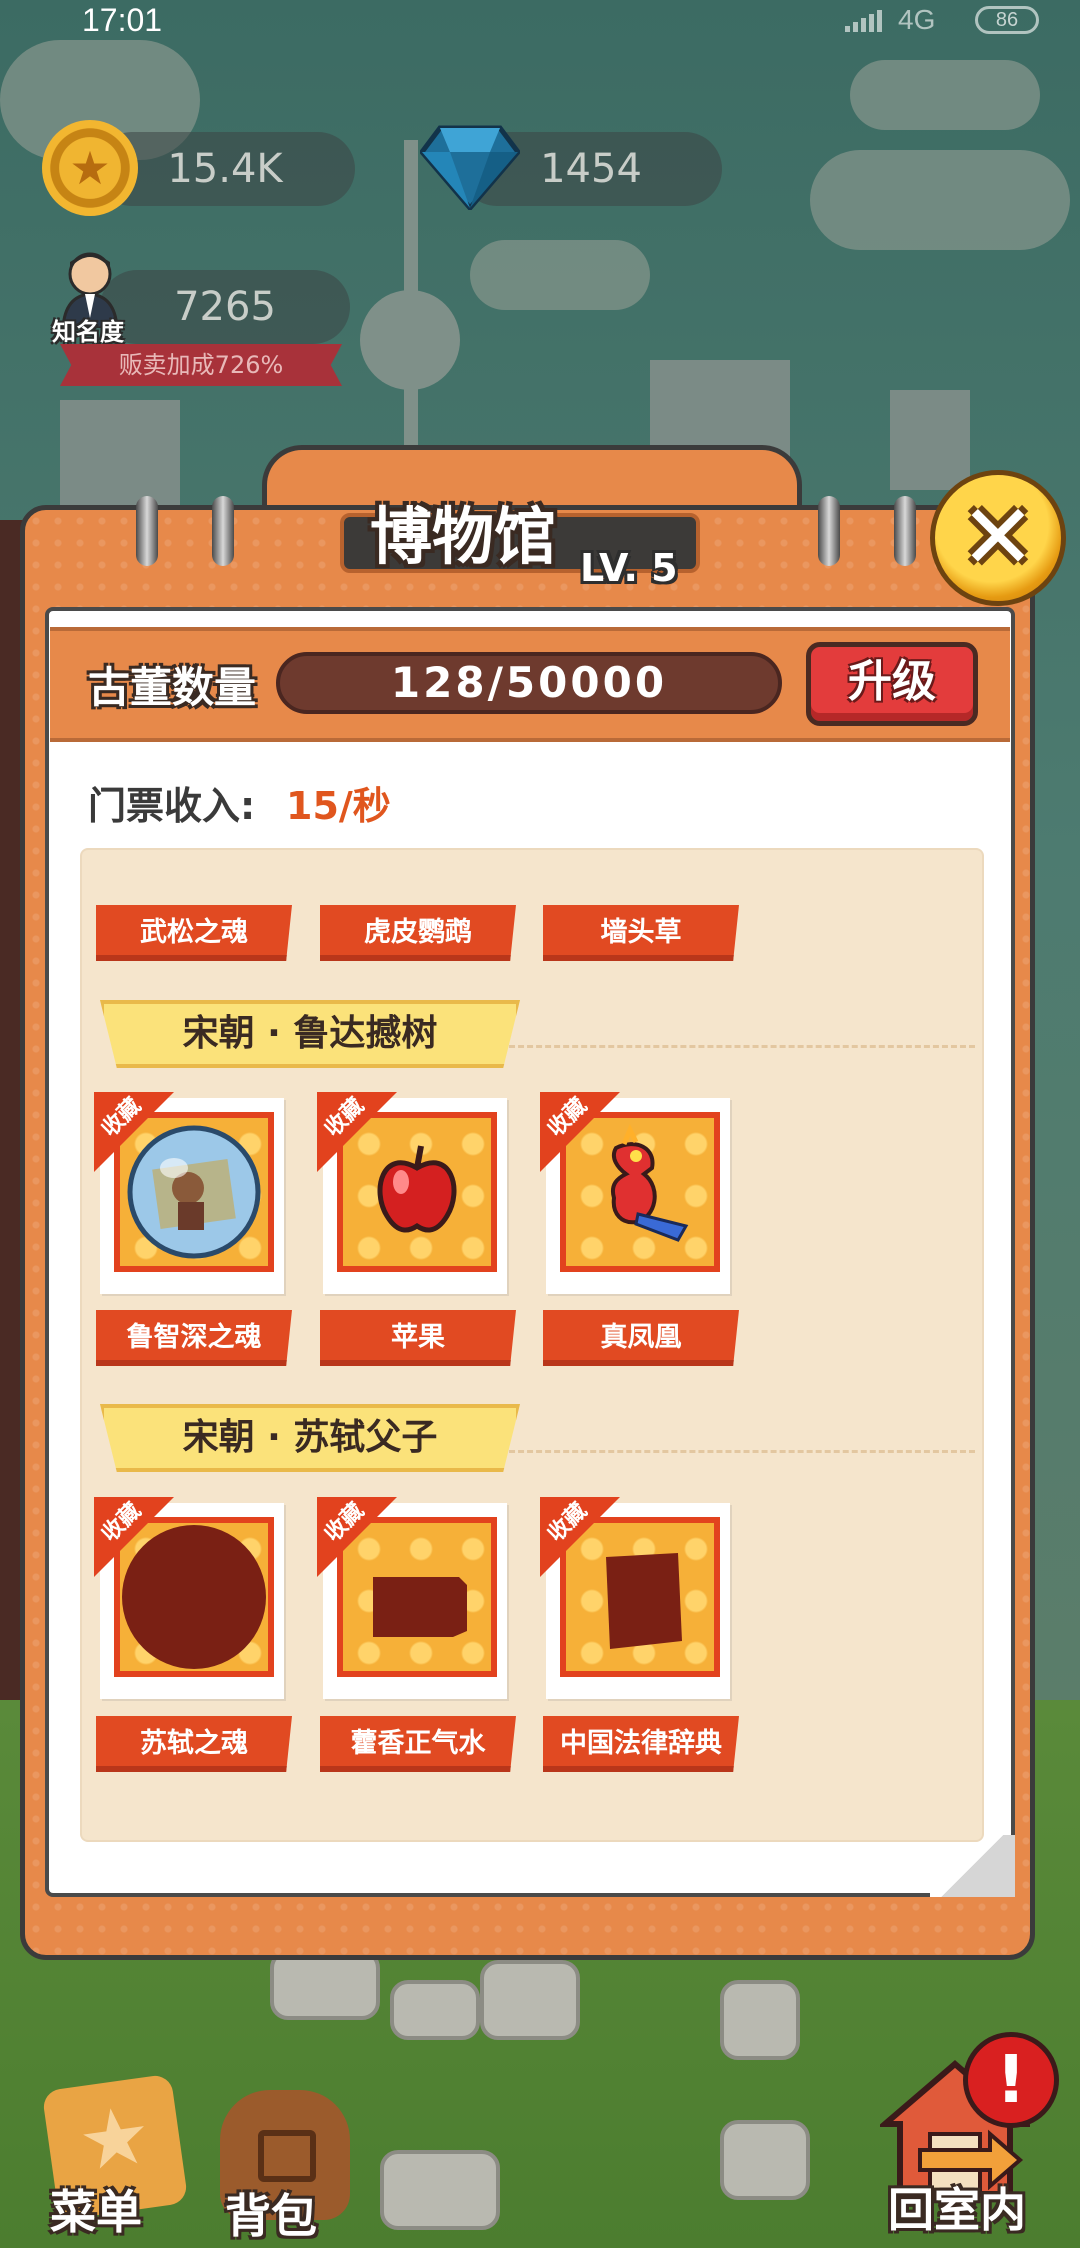 The image size is (1080, 2248). I want to click on ticket-income-value: 15/秒, so click(338, 806).